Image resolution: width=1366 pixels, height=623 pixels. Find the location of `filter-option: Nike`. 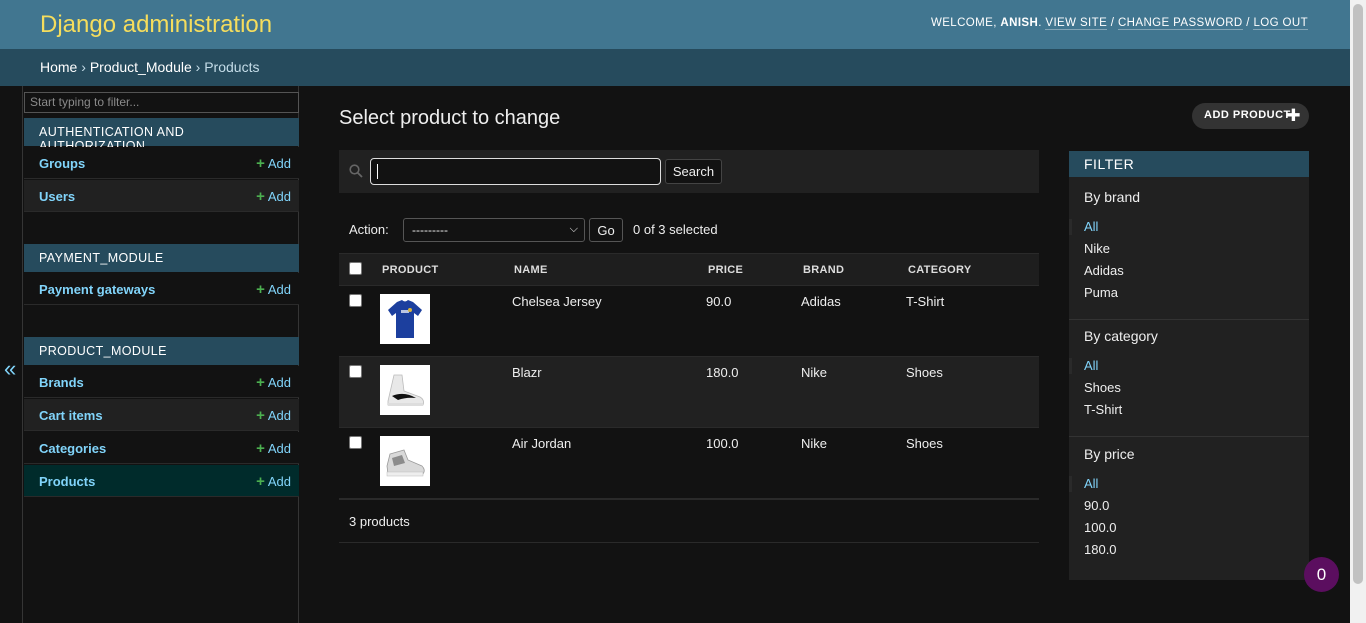

filter-option: Nike is located at coordinates (1097, 248).